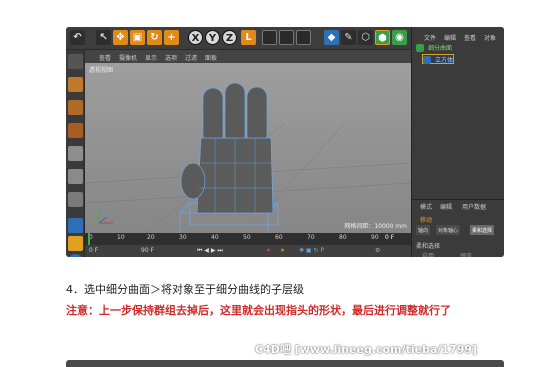 Image resolution: width=544 pixels, height=367 pixels. What do you see at coordinates (258, 310) in the screenshot?
I see `note-caption: 注意：上一步保持群组去掉后，这里就会出现指头的形状，最后进行调整就行了` at bounding box center [258, 310].